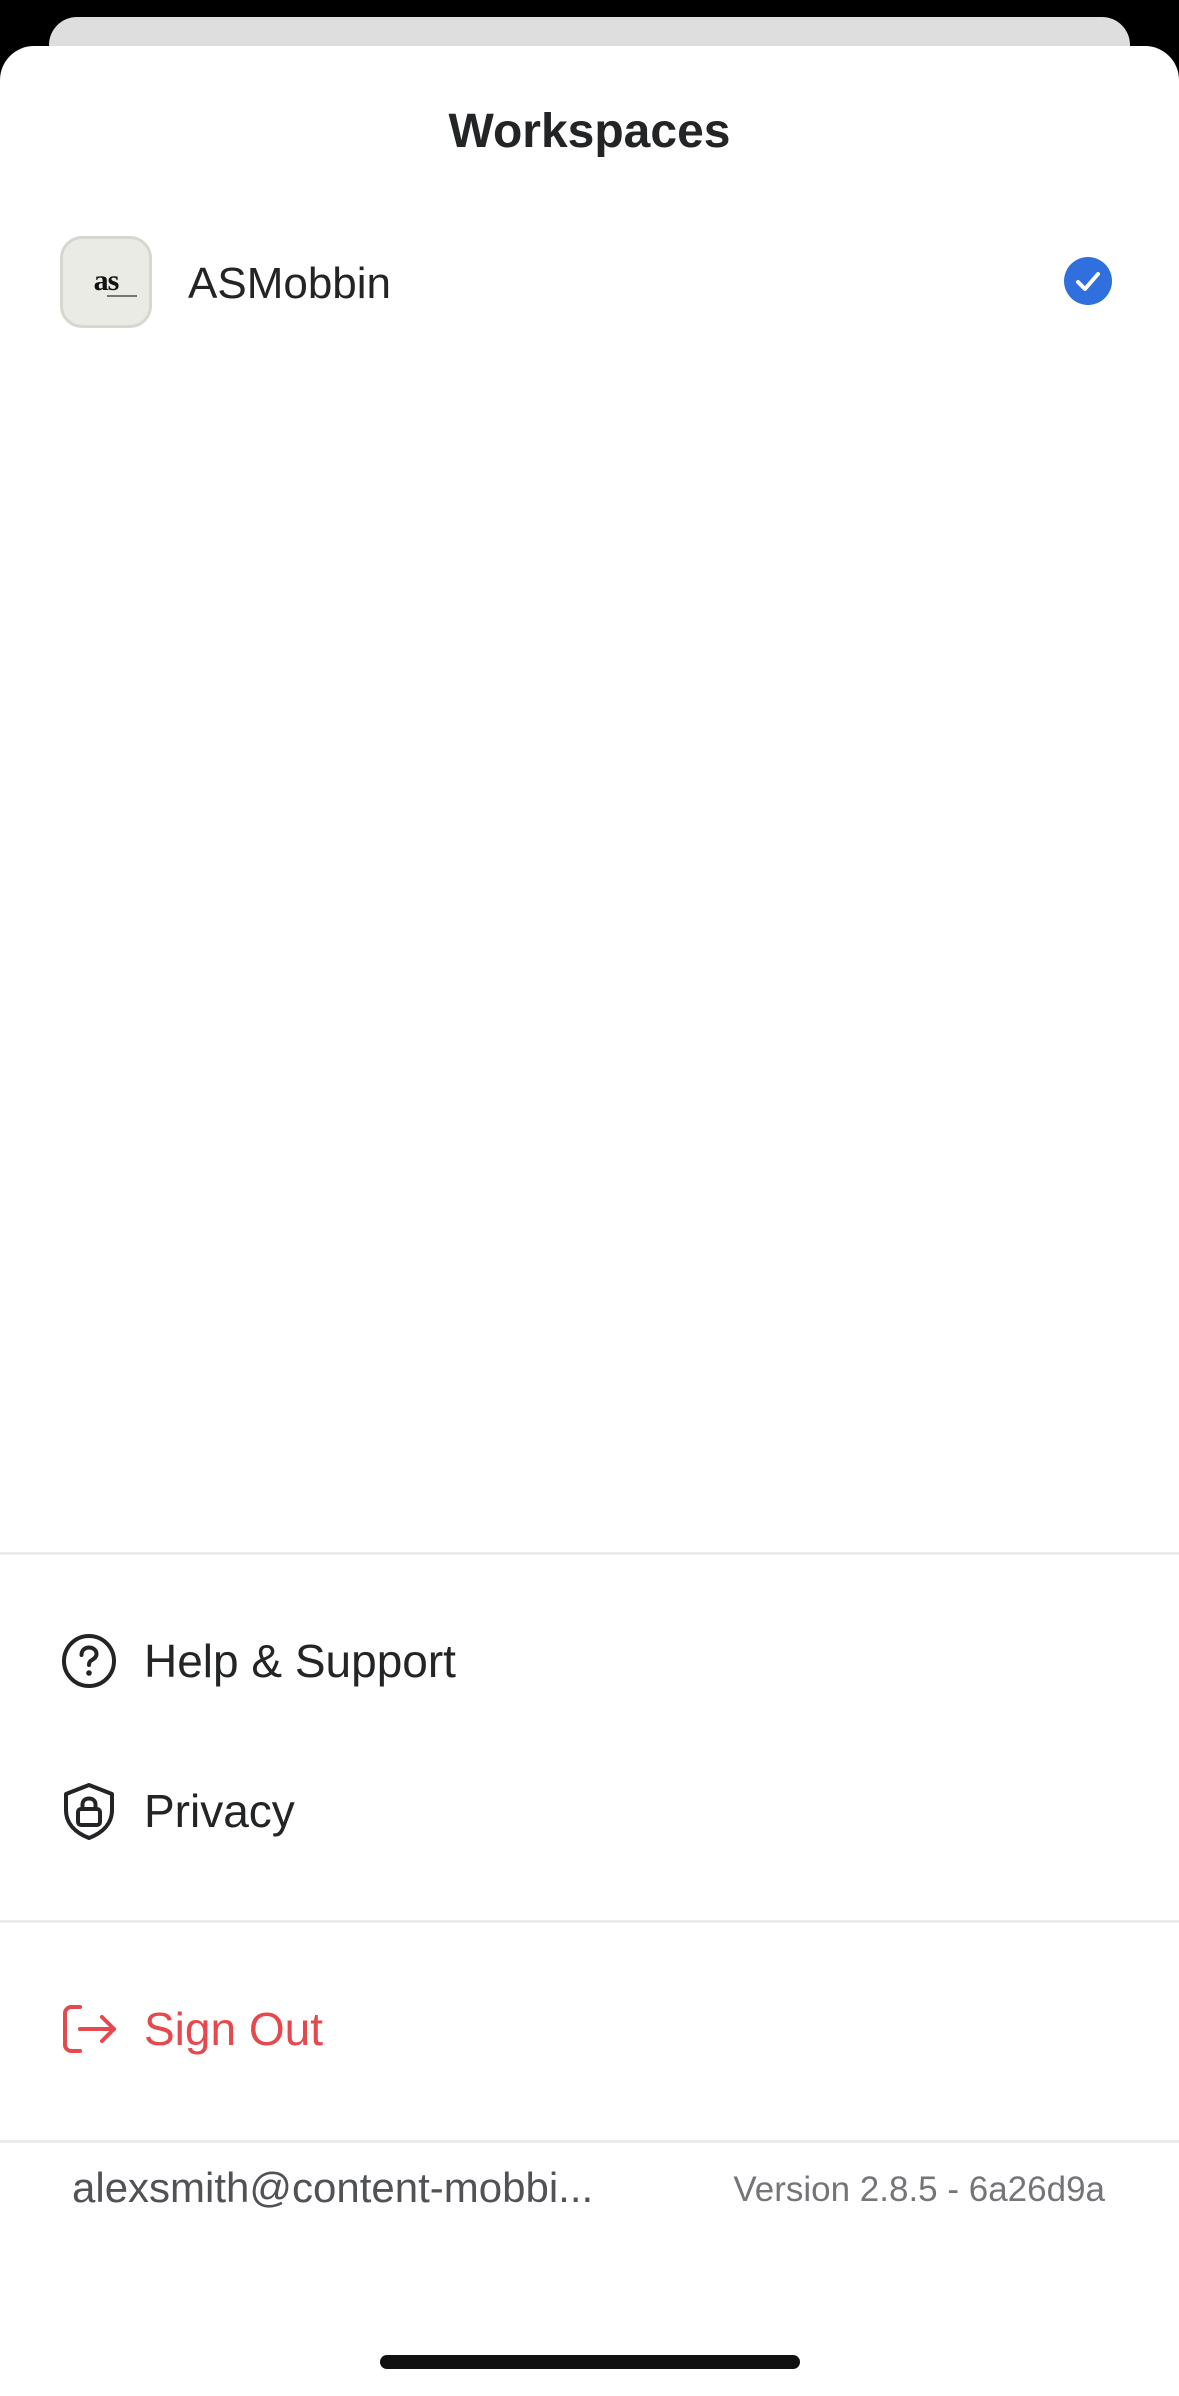 The image size is (1179, 2396). Describe the element at coordinates (589, 1553) in the screenshot. I see `divider-top` at that location.